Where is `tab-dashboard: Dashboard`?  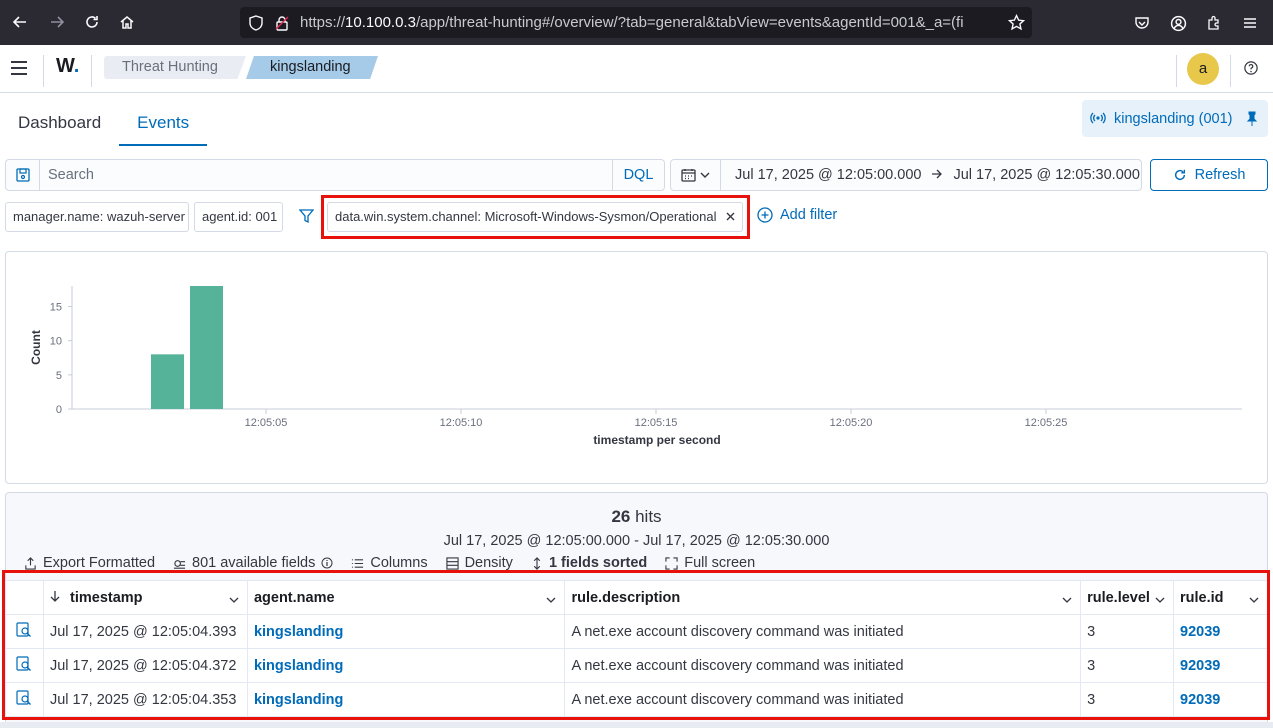 tab-dashboard: Dashboard is located at coordinates (59, 123).